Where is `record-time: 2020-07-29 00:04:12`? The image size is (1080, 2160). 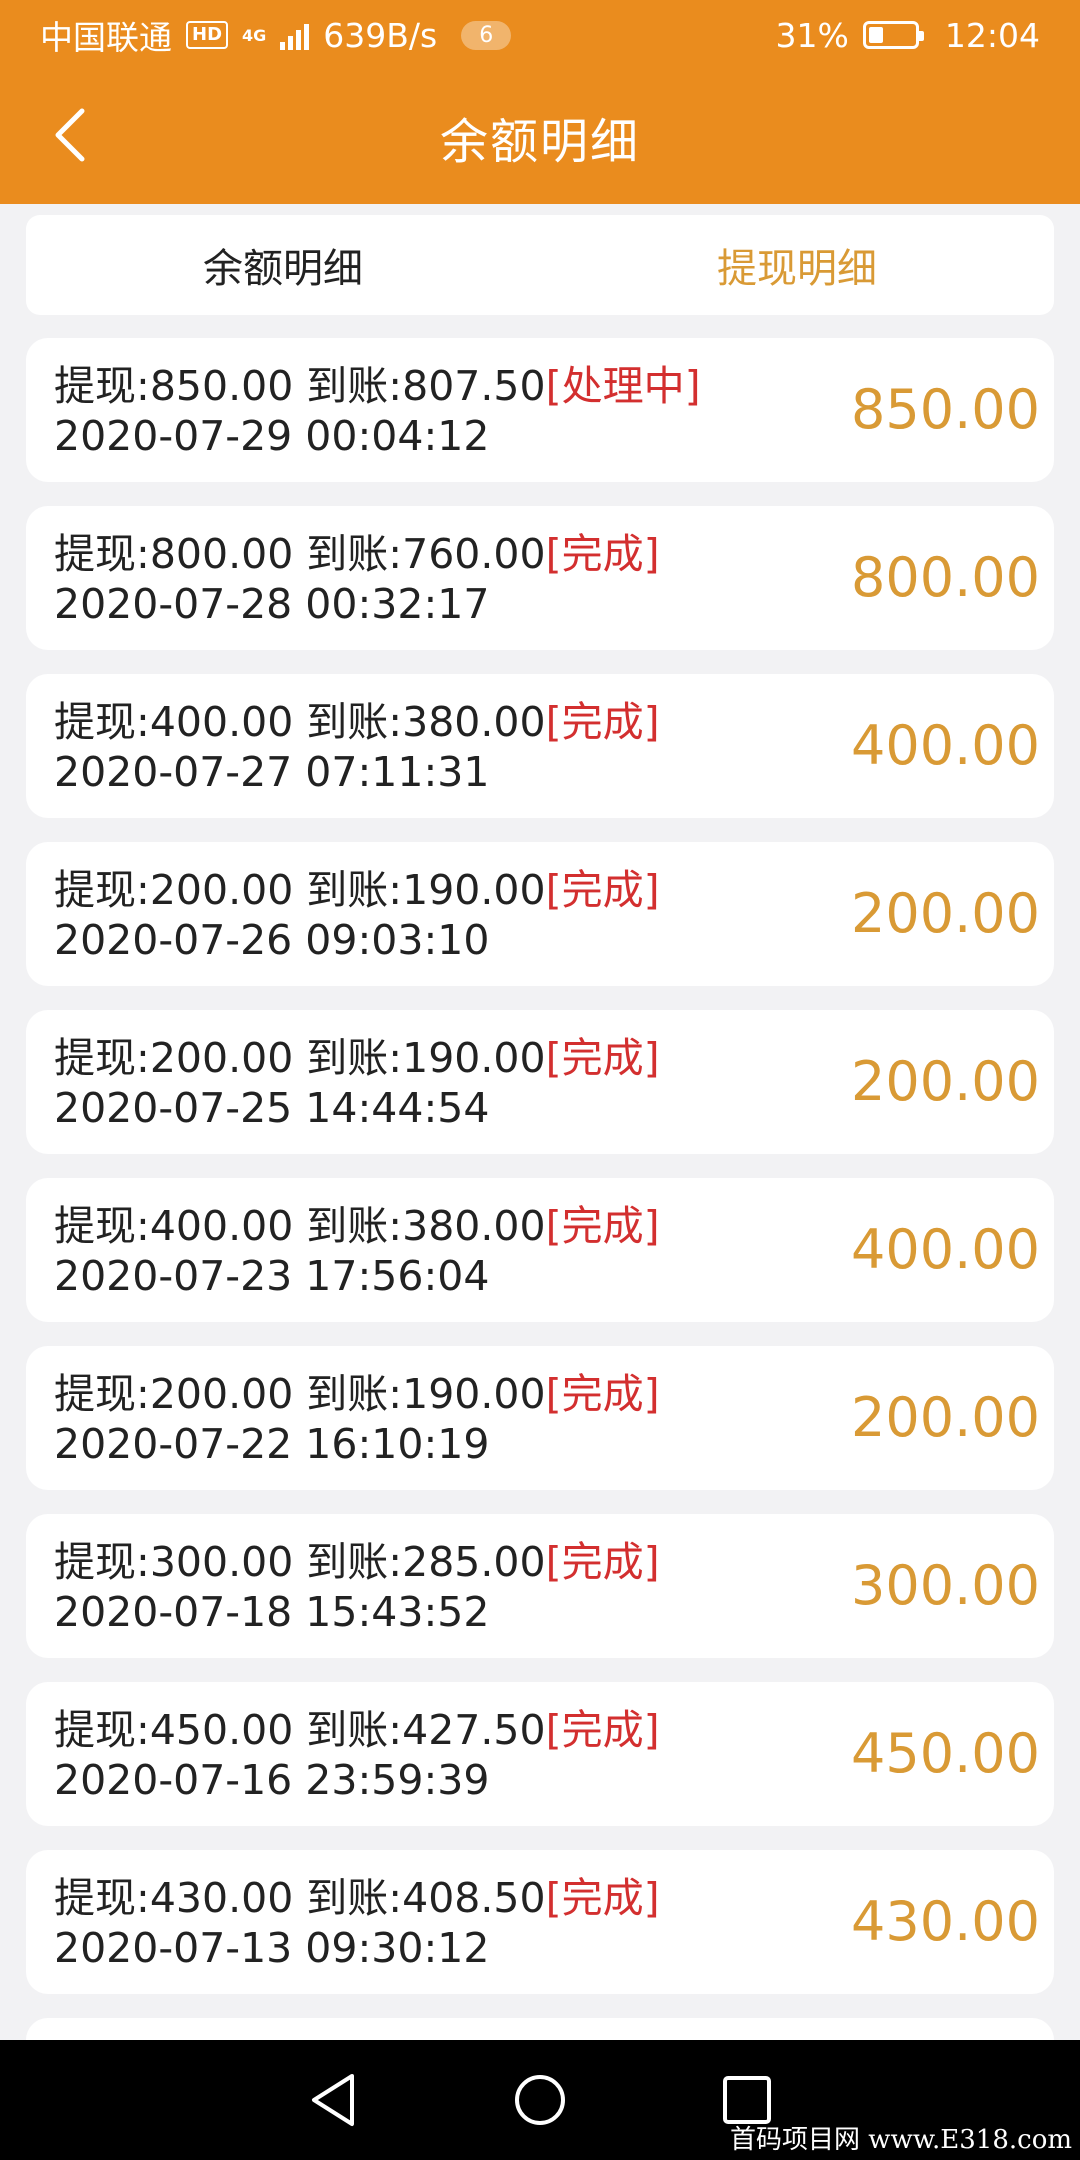
record-time: 2020-07-29 00:04:12 is located at coordinates (272, 436).